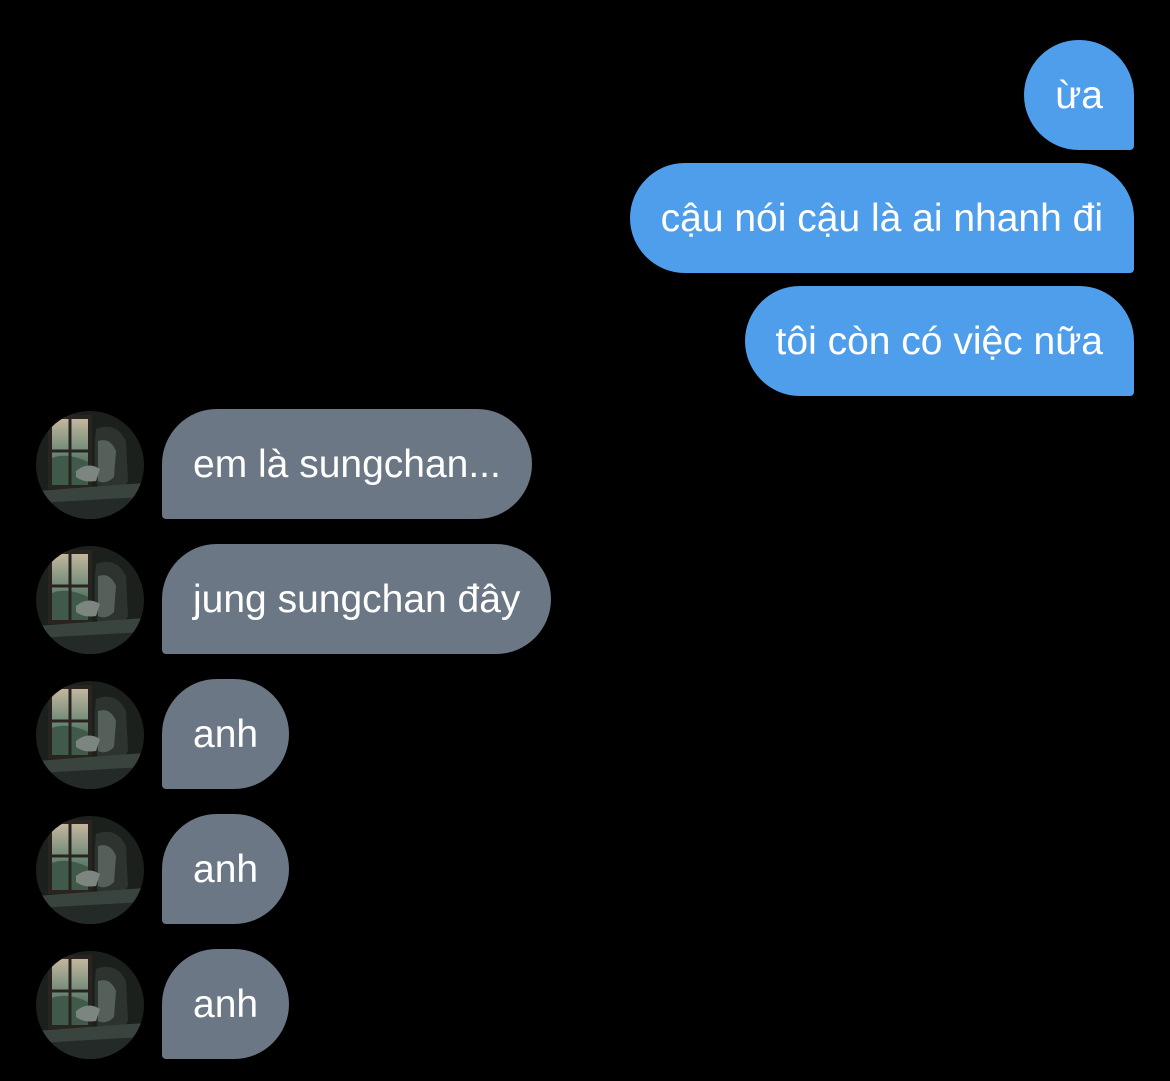 Image resolution: width=1170 pixels, height=1081 pixels. I want to click on message-text: cậu nói cậu là ai nhanh đi, so click(881, 218).